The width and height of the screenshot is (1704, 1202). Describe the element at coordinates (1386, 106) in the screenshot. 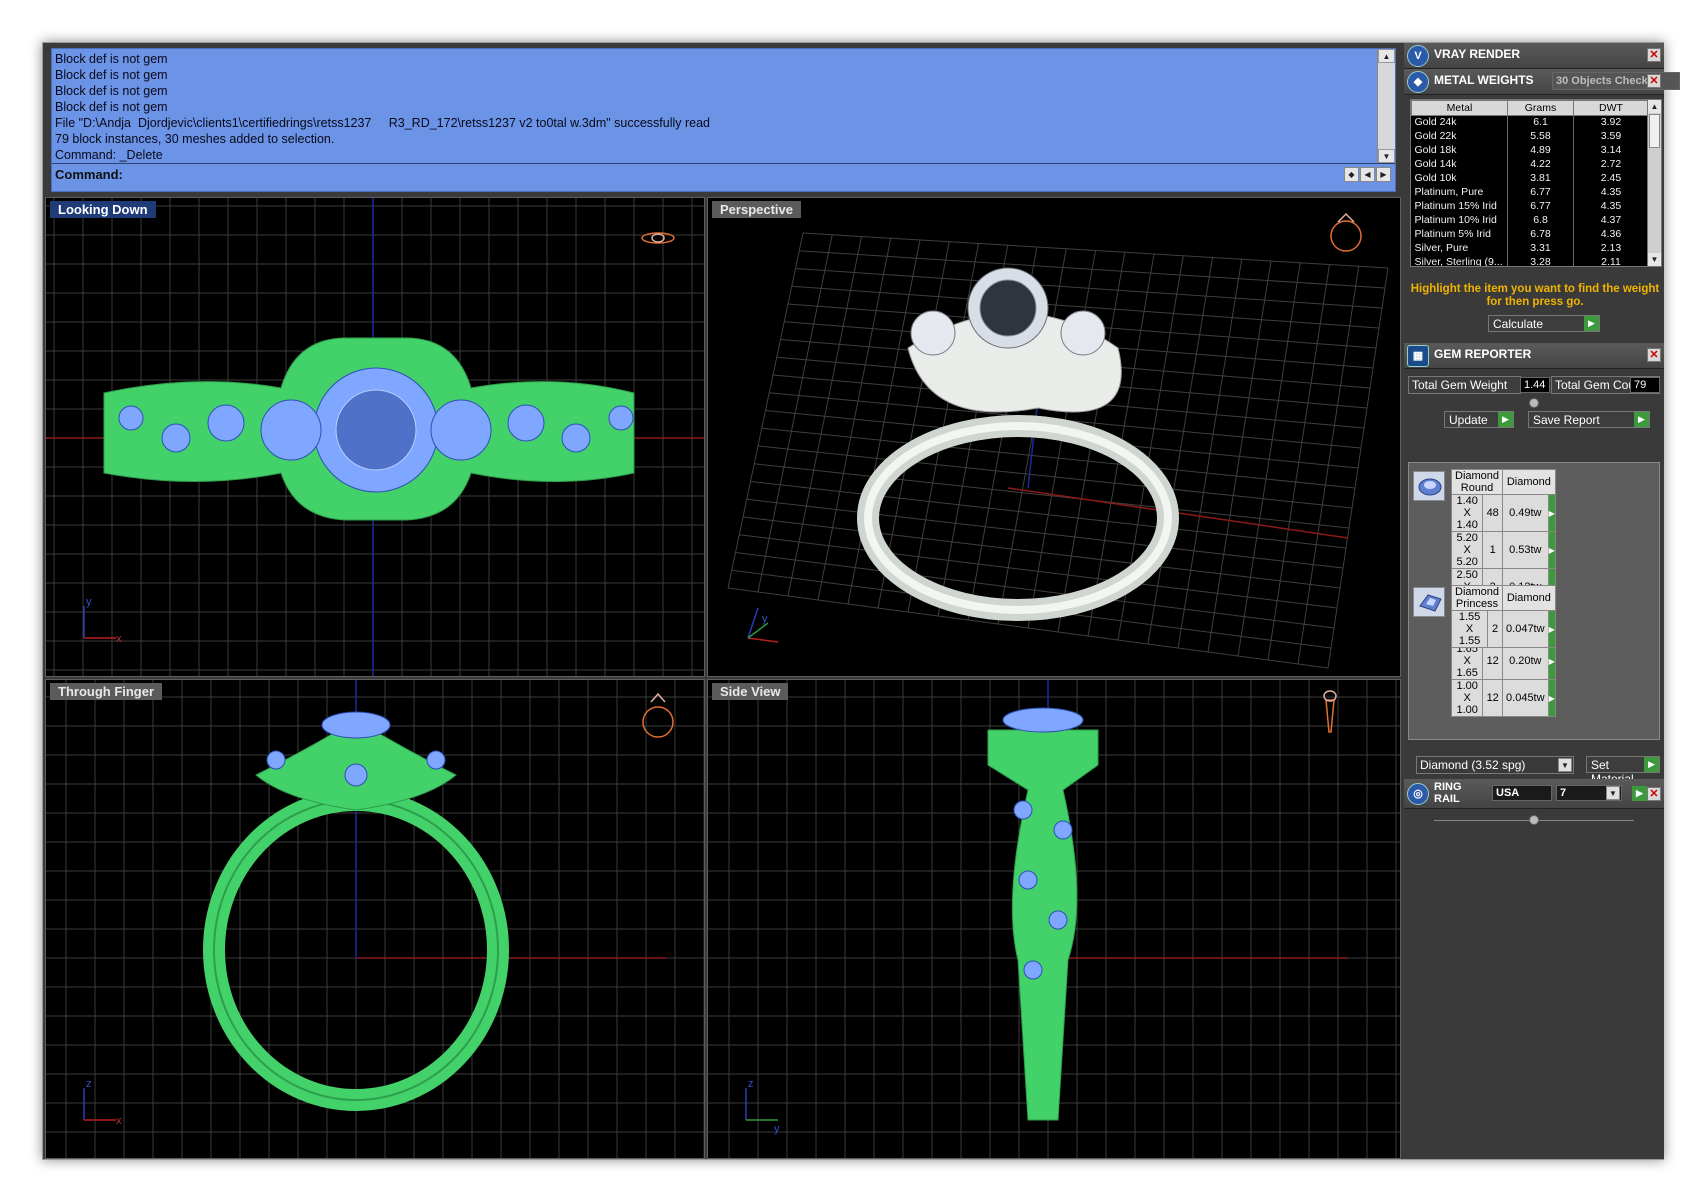

I see `history-scrollbar: ▲ ▼` at that location.